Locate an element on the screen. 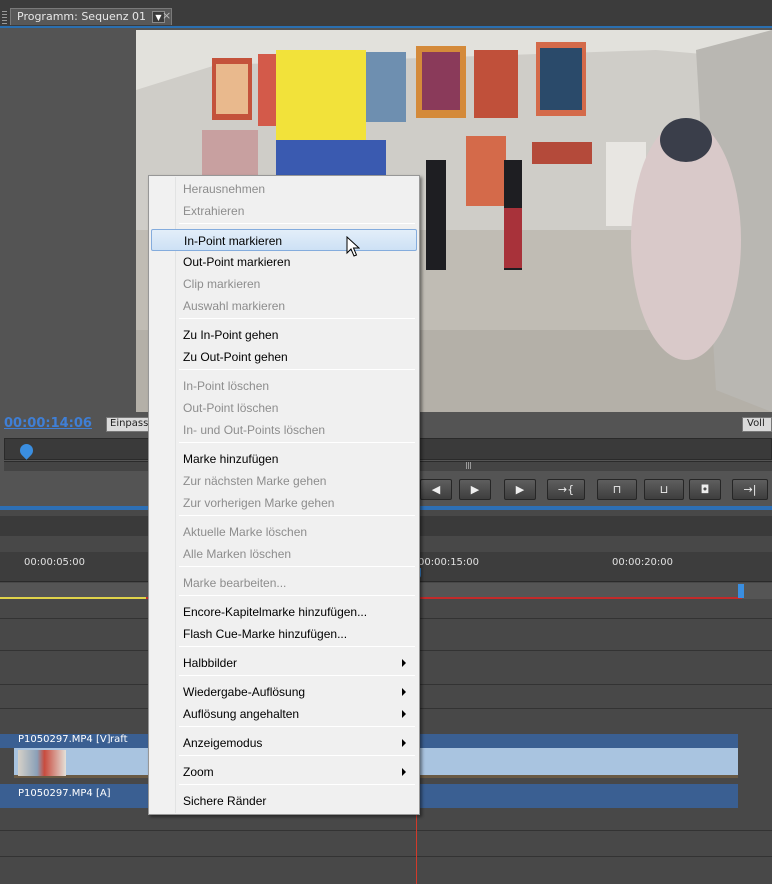 This screenshot has width=772, height=884. lift-icon: ⊓ is located at coordinates (617, 489).